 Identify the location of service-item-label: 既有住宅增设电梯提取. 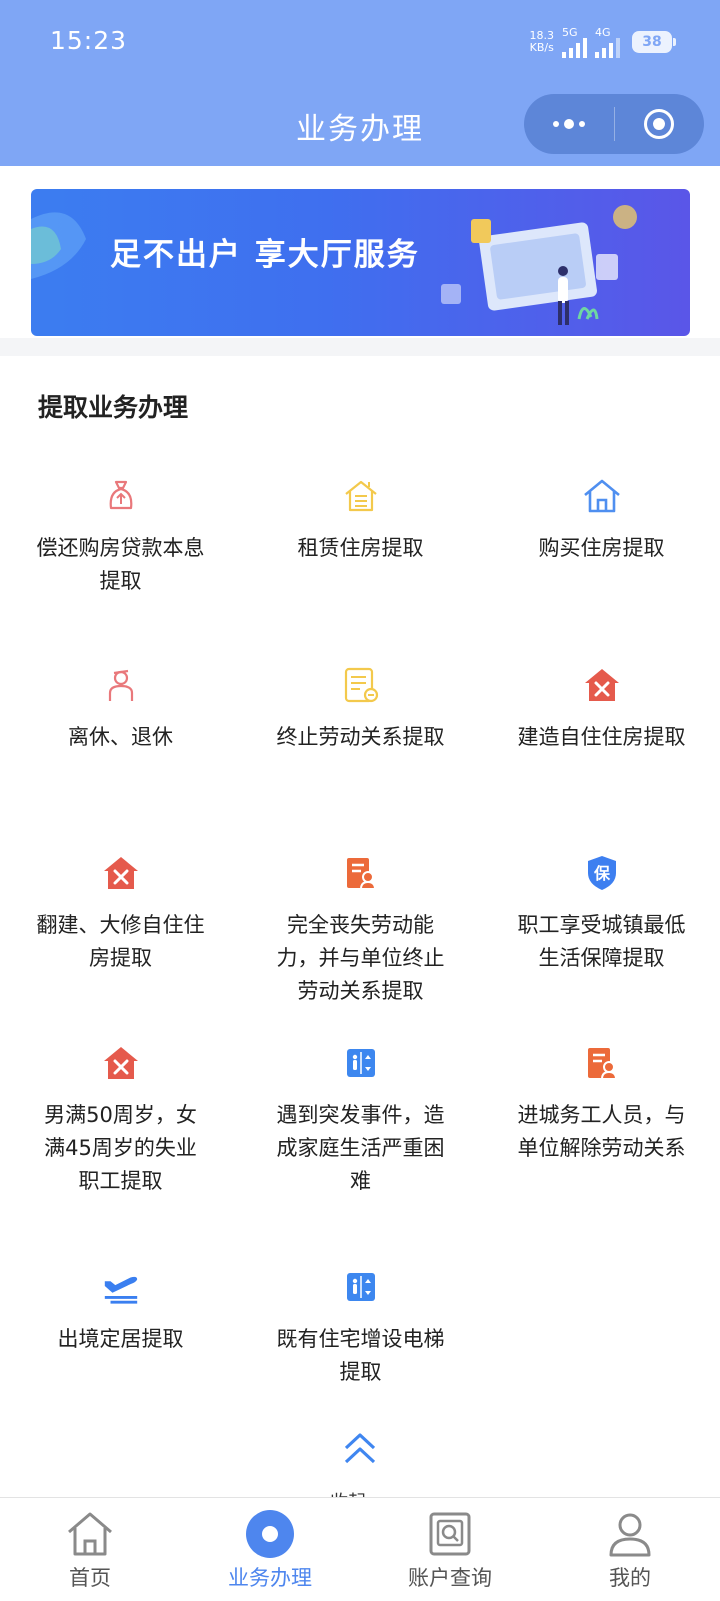
(360, 1355).